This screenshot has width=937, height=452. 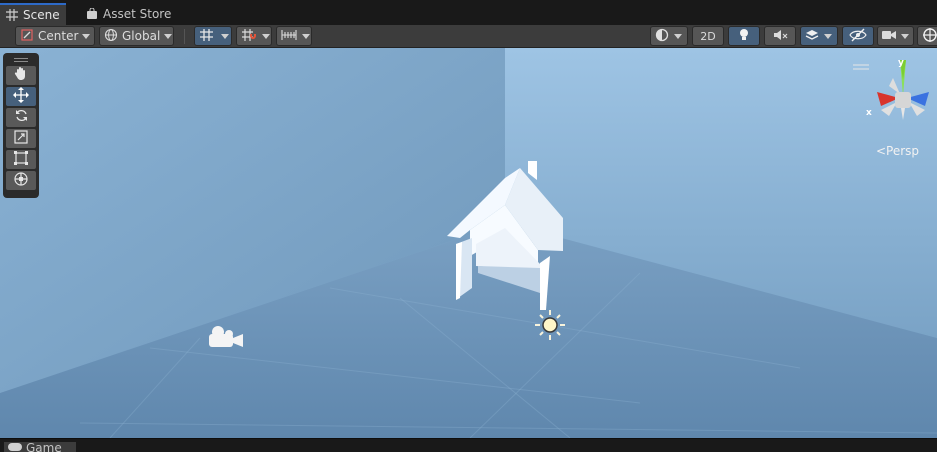 I want to click on ruler-icon, so click(x=289, y=36).